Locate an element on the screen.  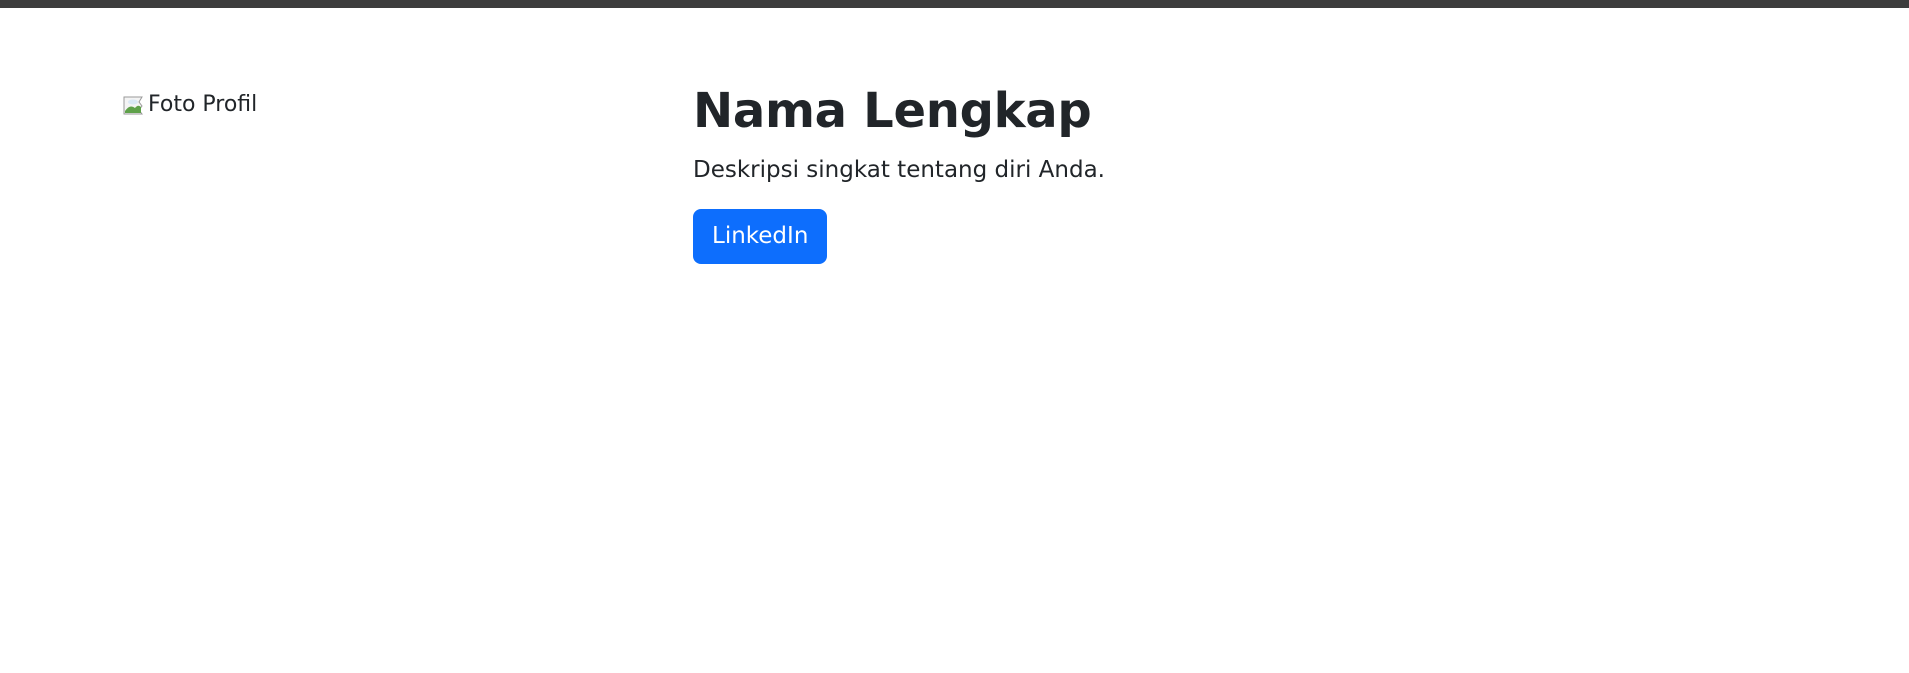
broken-image-icon is located at coordinates (133, 105).